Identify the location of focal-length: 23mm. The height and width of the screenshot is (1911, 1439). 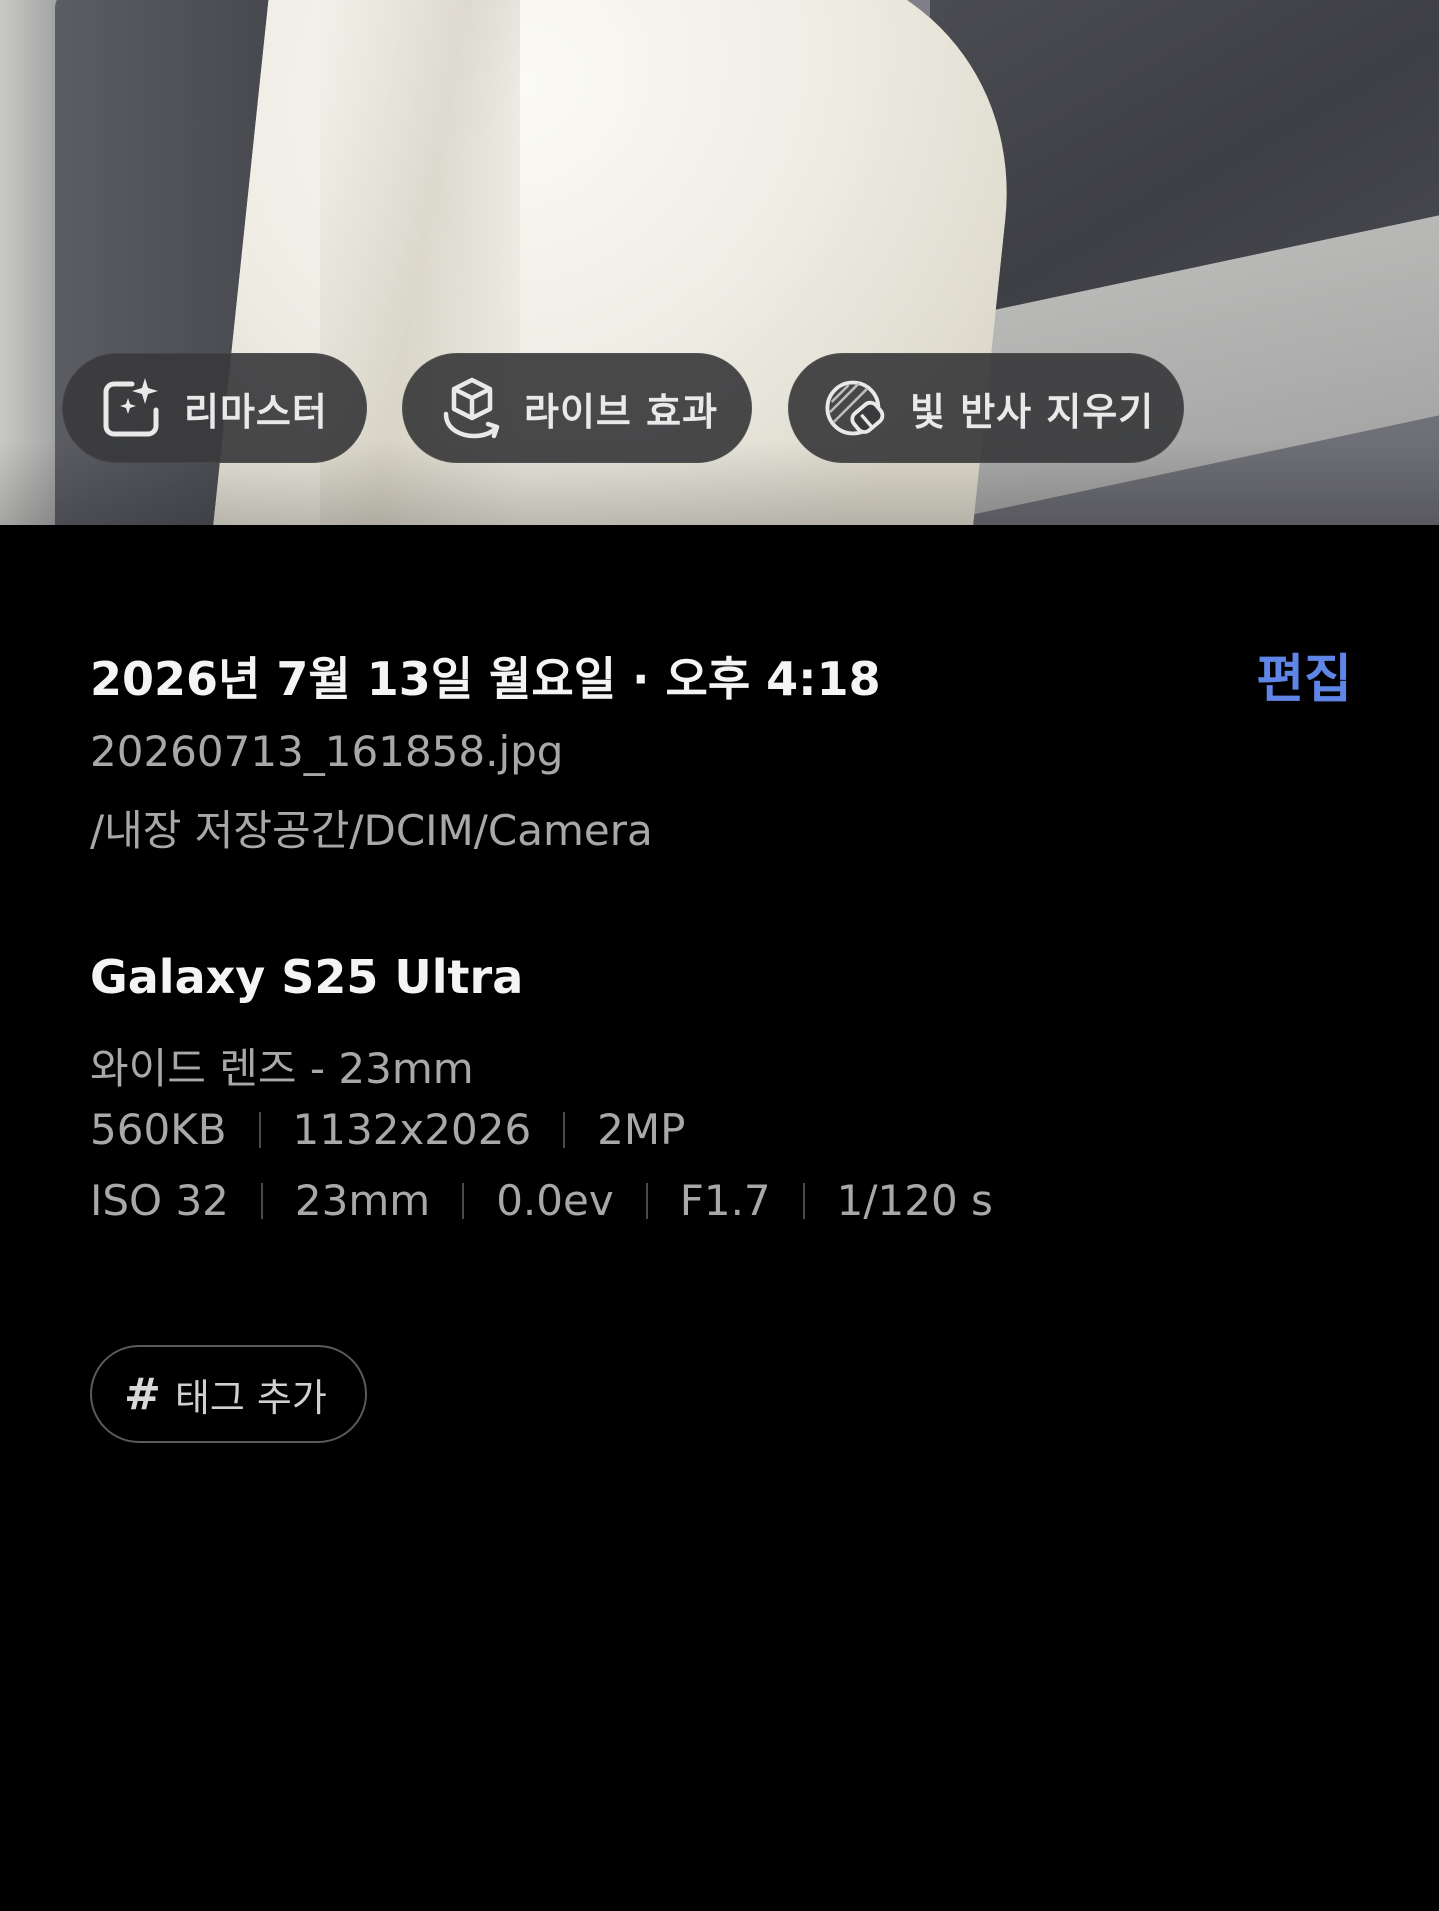
(362, 1200).